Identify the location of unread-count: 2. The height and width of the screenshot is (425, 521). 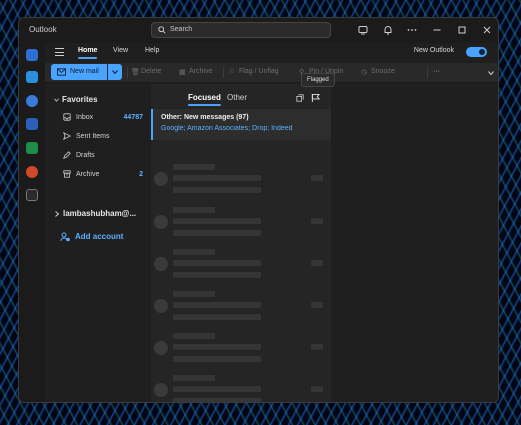
(141, 174).